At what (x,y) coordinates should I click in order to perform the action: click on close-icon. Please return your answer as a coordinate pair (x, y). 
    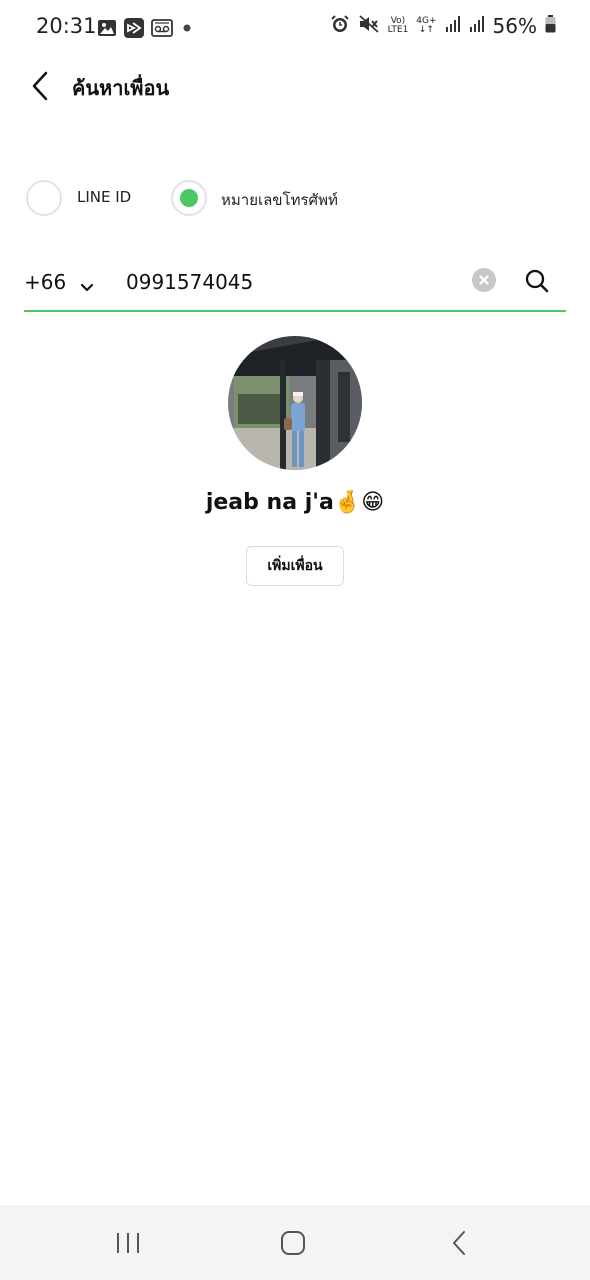
    Looking at the image, I should click on (484, 280).